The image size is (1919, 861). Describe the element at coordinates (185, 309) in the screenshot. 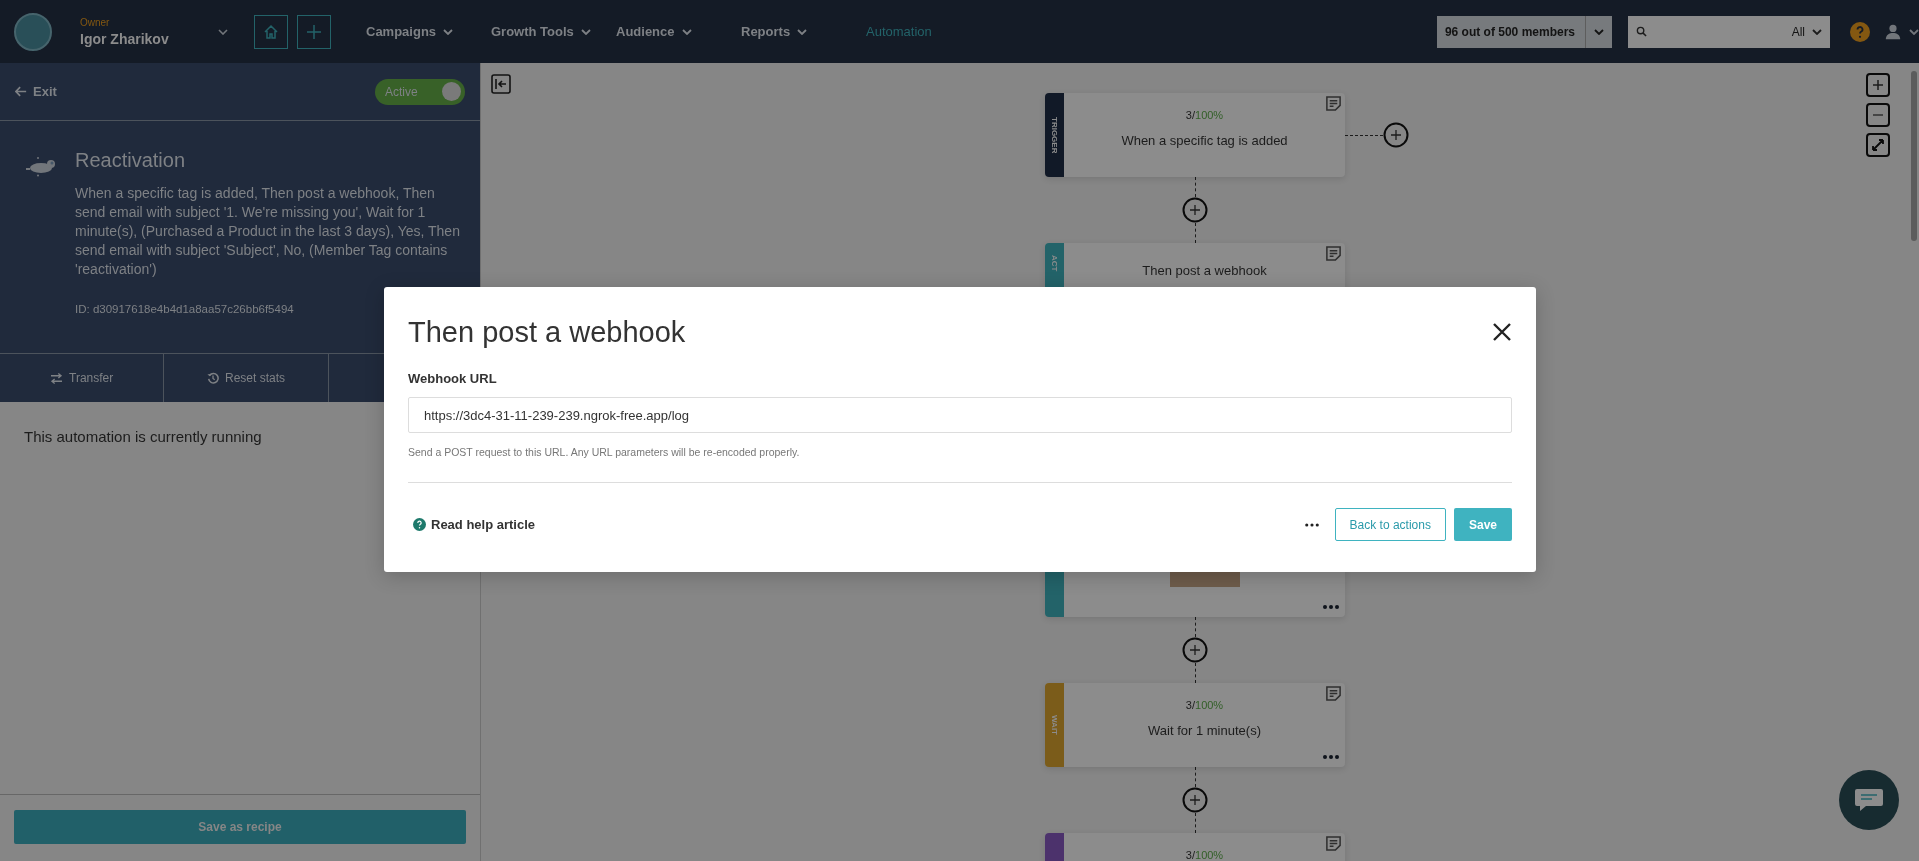

I see `automation-id: ID: d30917618e4b4d1a8aa57c26bb6f5494` at that location.